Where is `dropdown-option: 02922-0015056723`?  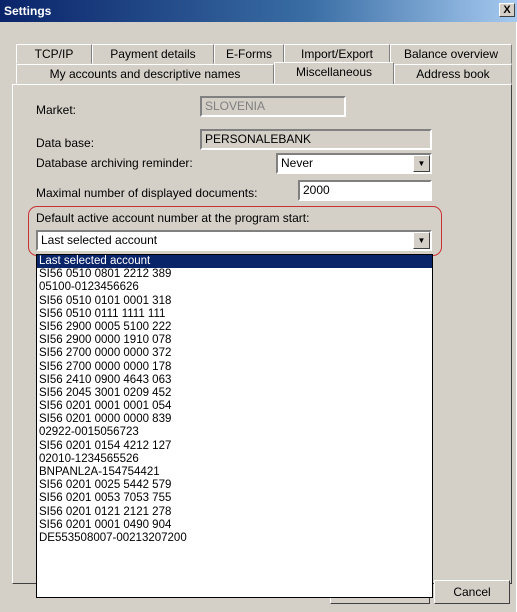
dropdown-option: 02922-0015056723 is located at coordinates (234, 432).